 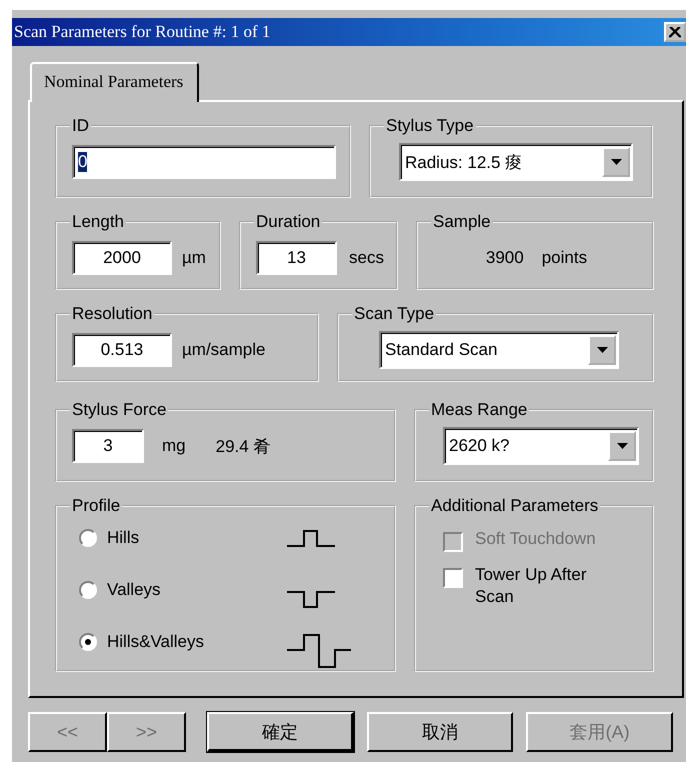 I want to click on radio-label: Hills&Valleys, so click(x=182, y=642).